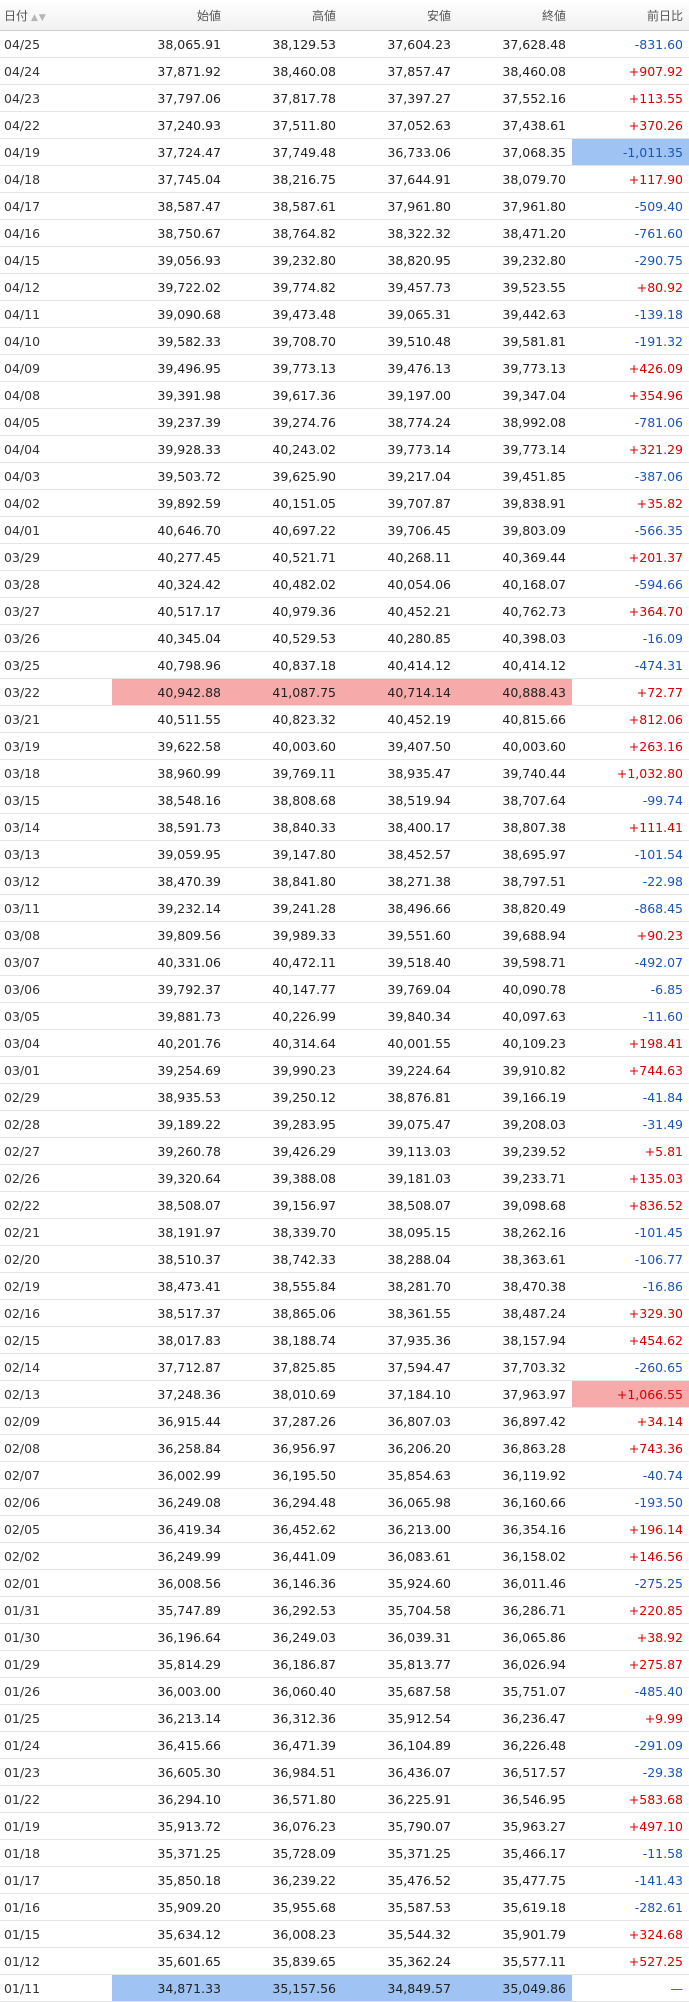 This screenshot has width=689, height=2002. Describe the element at coordinates (630, 71) in the screenshot. I see `change-cell: +907.92` at that location.